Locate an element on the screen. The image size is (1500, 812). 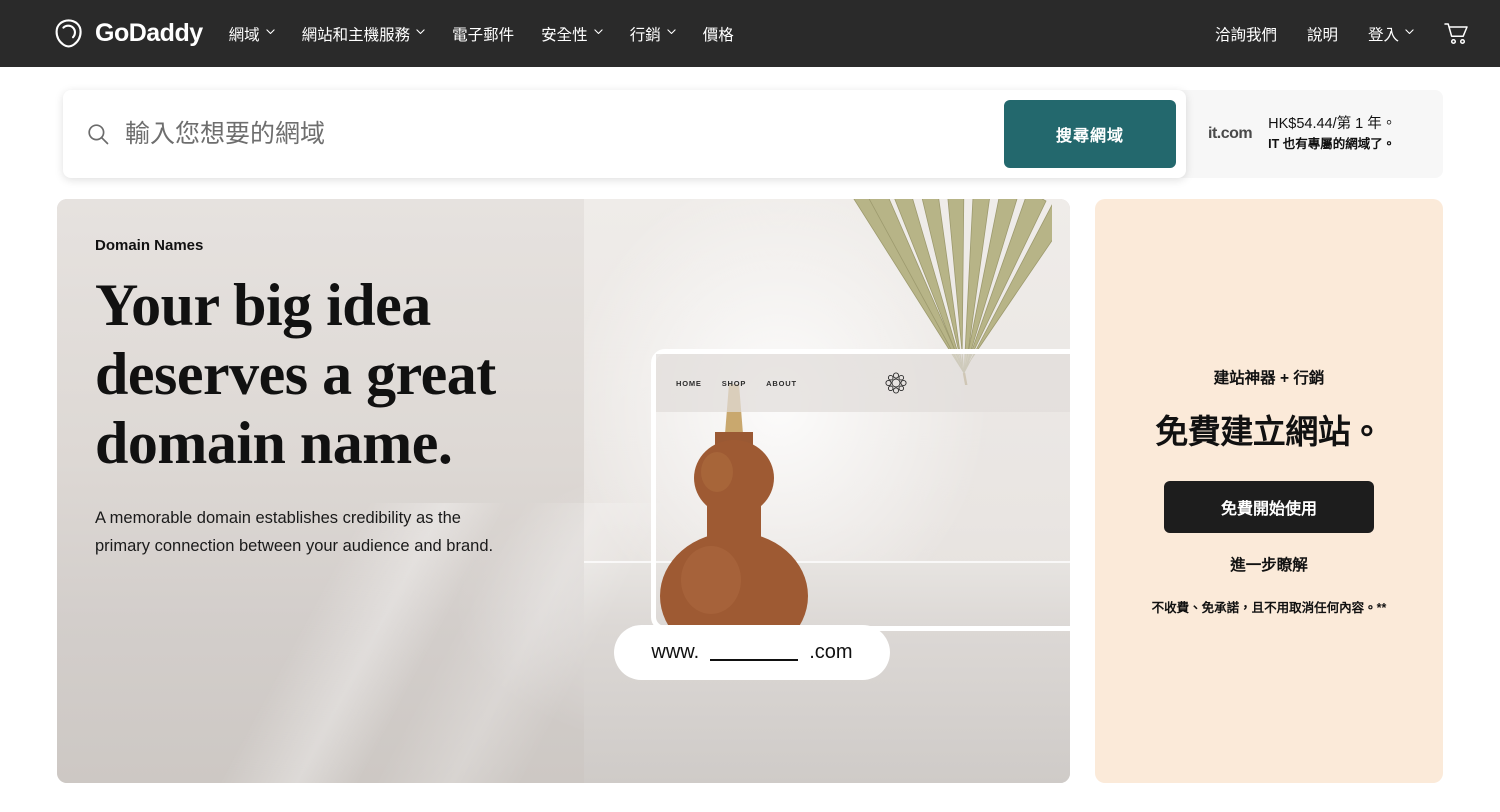
shopping-cart-icon is located at coordinates (1457, 34).